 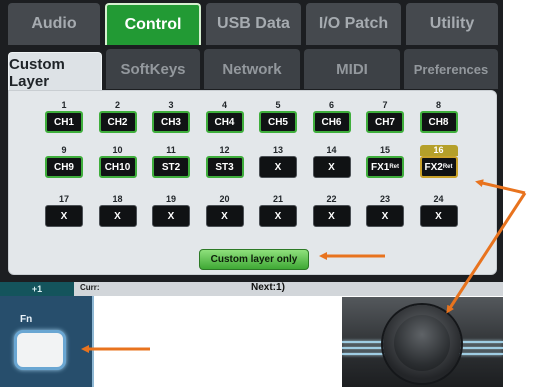 I want to click on channel-assign-button: CH4, so click(x=224, y=122).